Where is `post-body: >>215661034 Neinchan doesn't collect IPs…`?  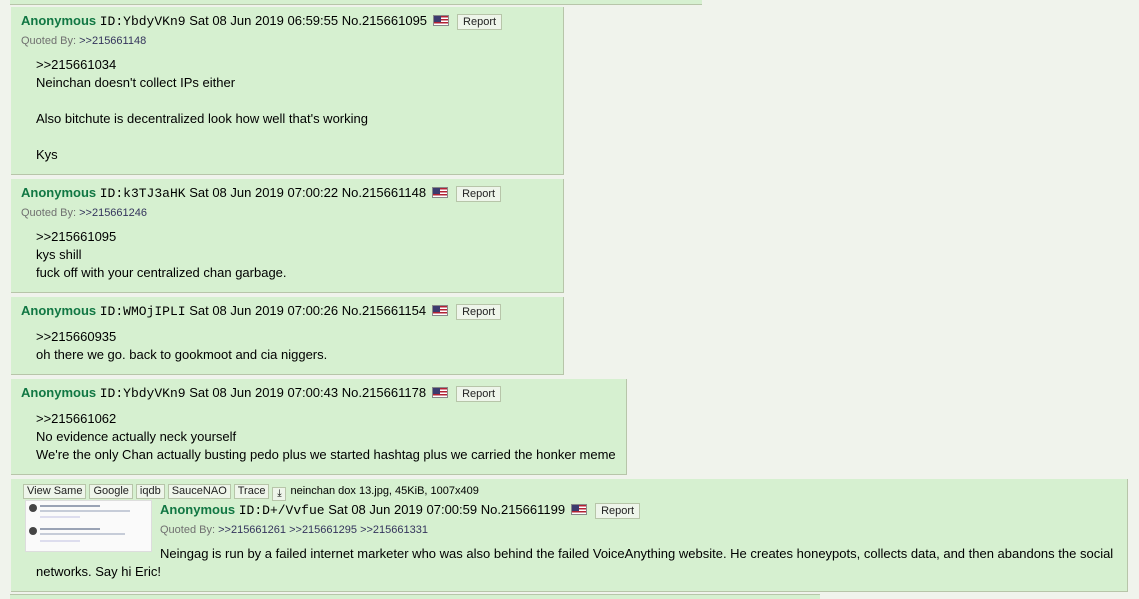 post-body: >>215661034 Neinchan doesn't collect IPs… is located at coordinates (202, 110).